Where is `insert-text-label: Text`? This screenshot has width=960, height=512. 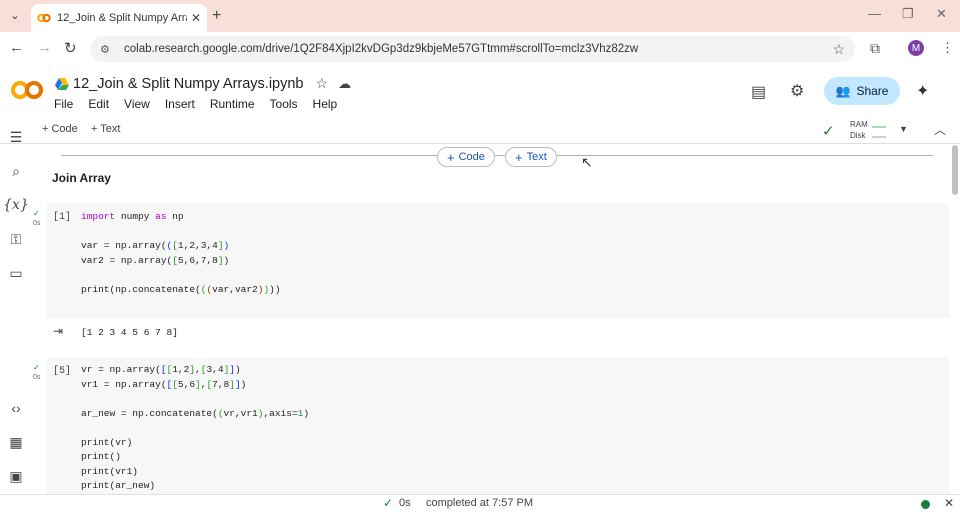 insert-text-label: Text is located at coordinates (536, 157).